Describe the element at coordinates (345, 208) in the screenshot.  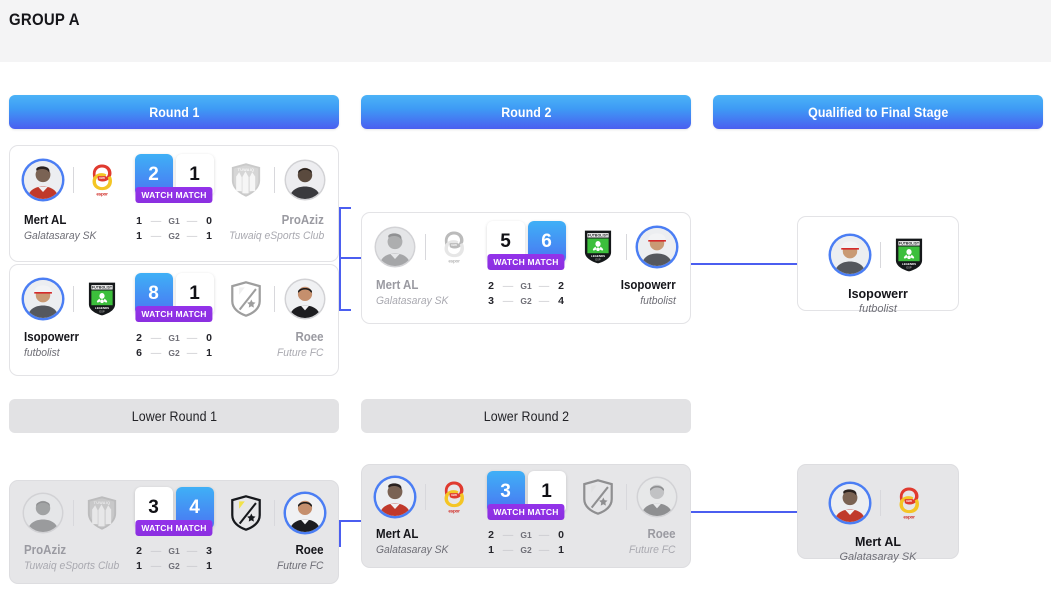
I see `connector-upper-top-stub` at that location.